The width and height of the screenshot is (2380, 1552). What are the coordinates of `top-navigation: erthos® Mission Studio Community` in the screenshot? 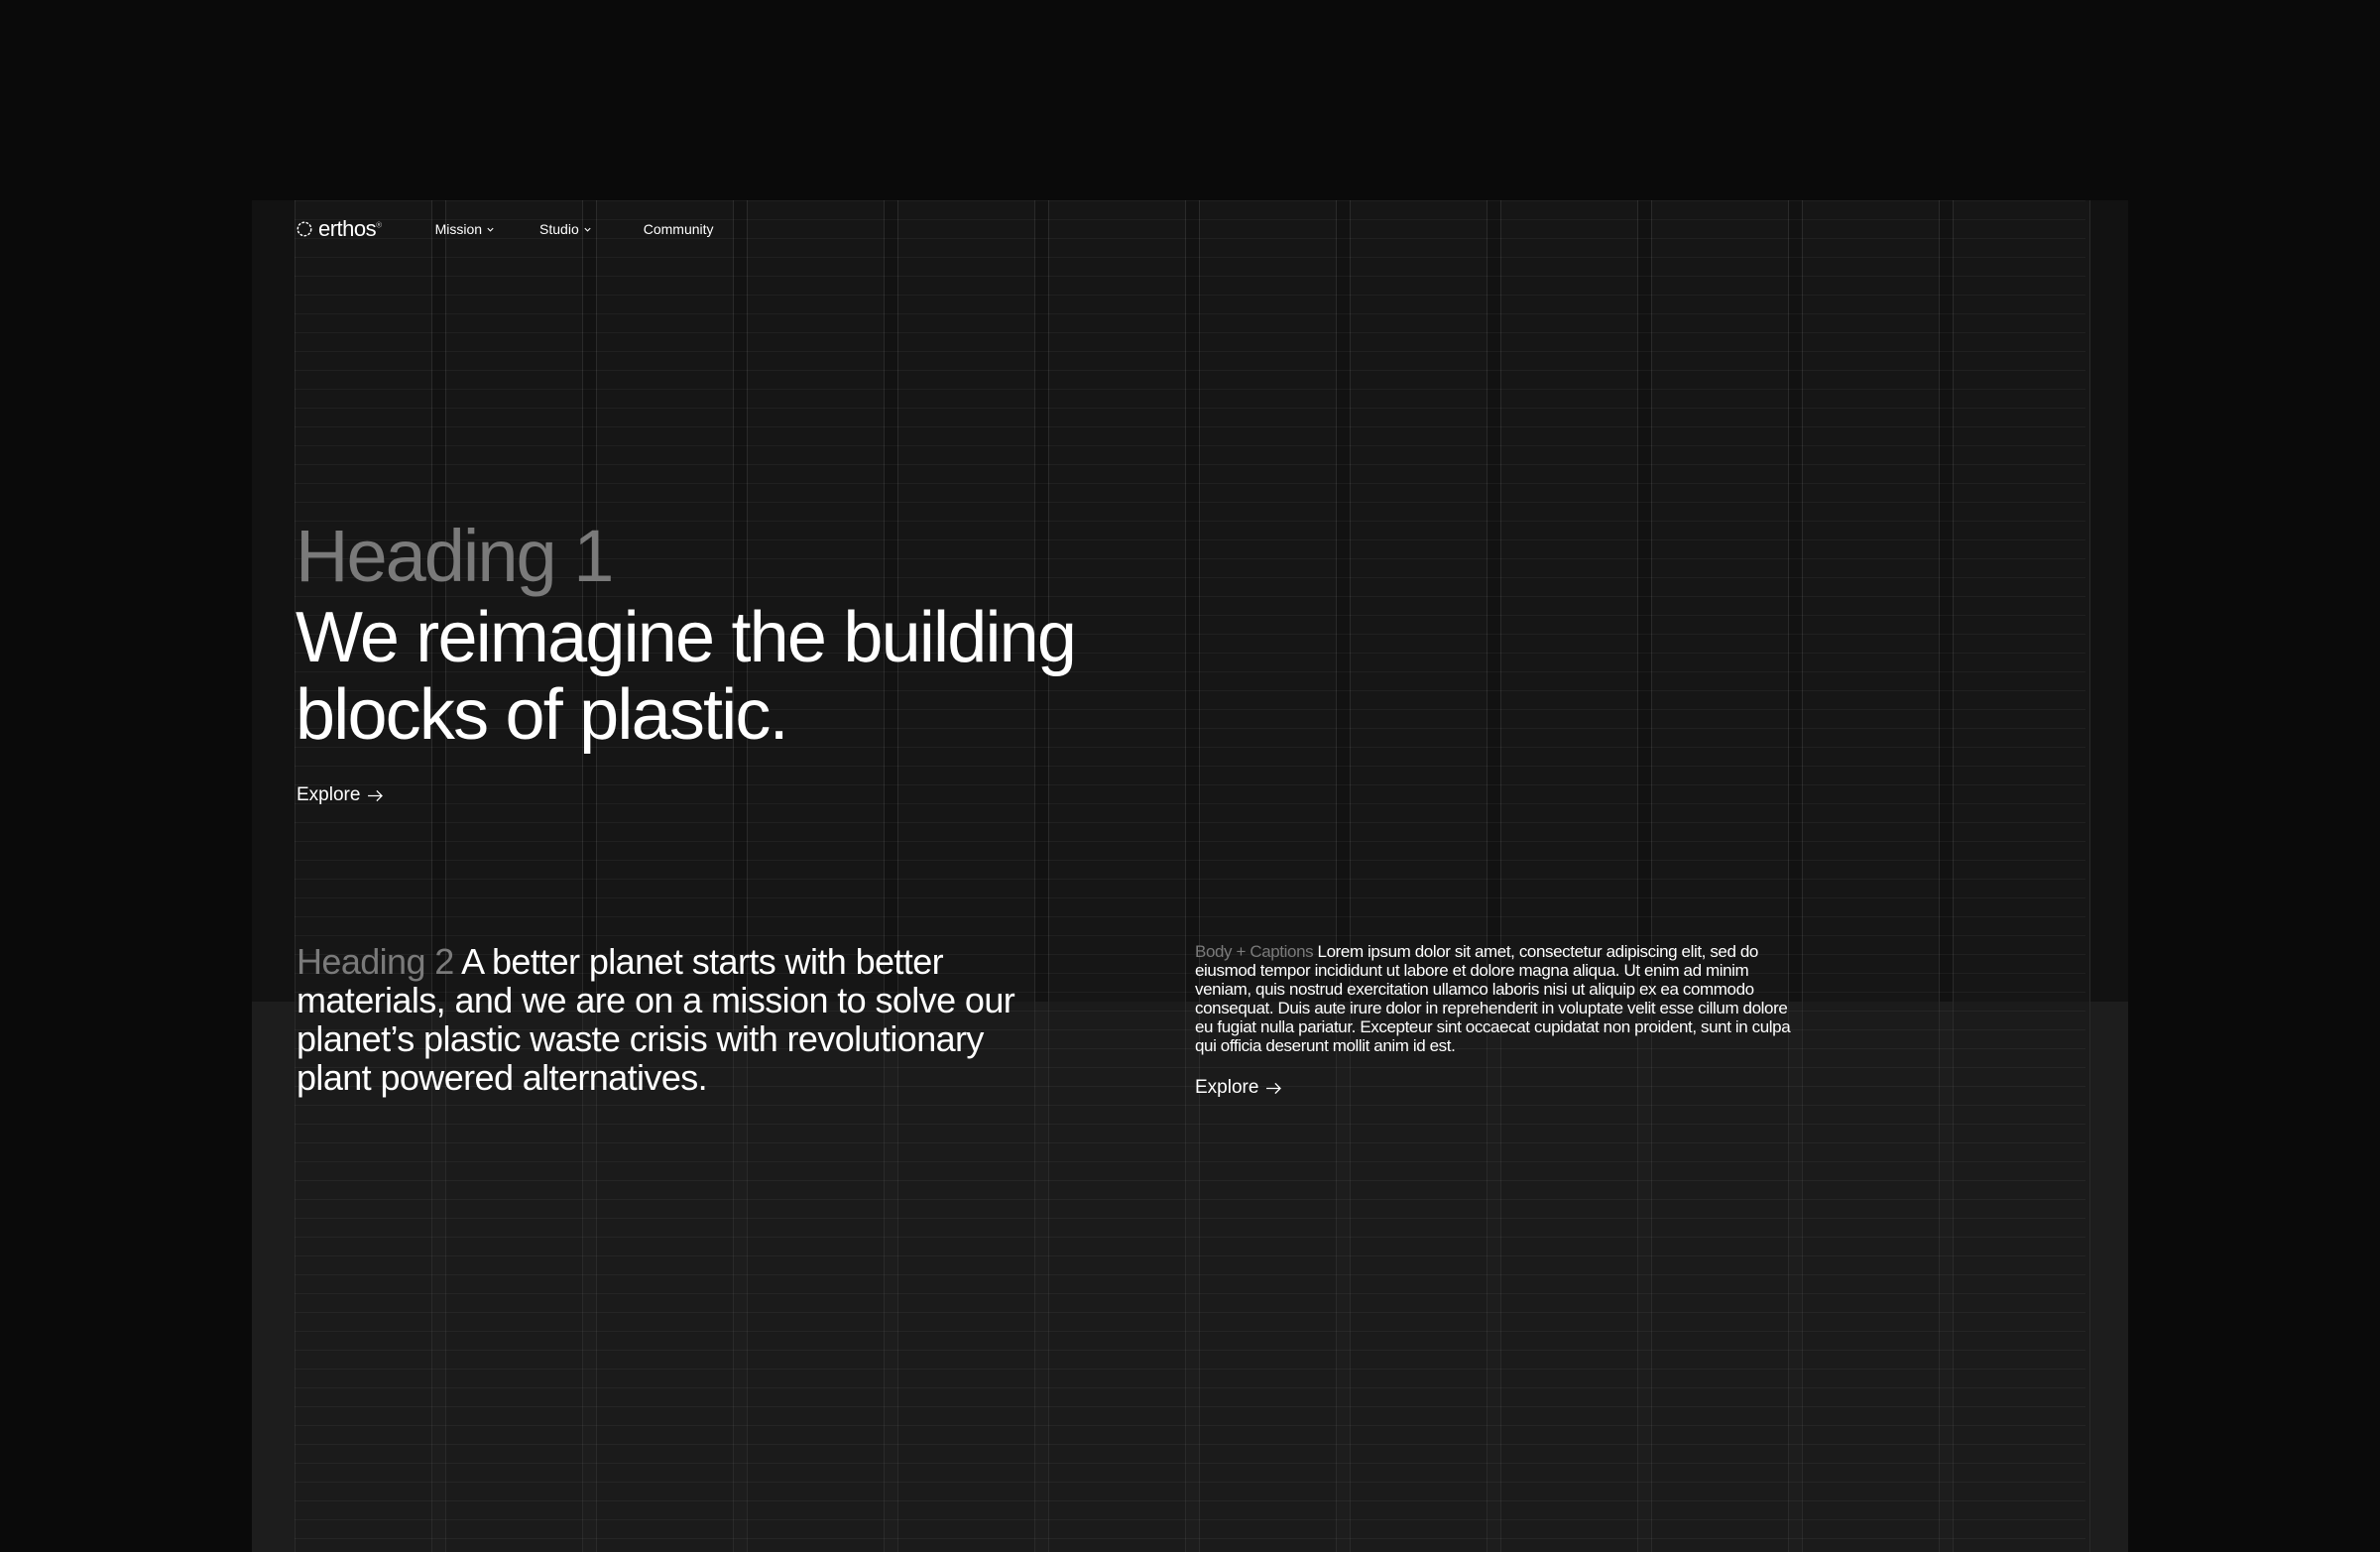 It's located at (505, 229).